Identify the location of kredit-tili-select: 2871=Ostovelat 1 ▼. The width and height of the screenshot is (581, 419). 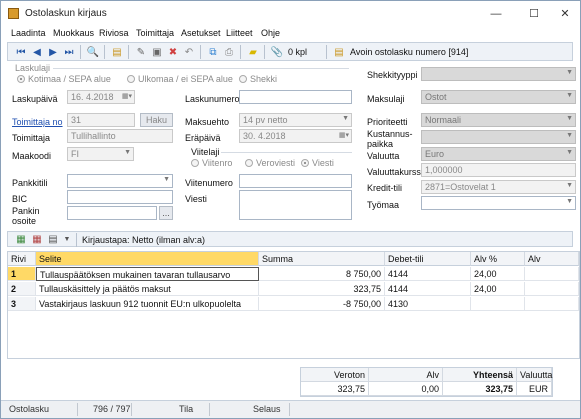
(498, 187).